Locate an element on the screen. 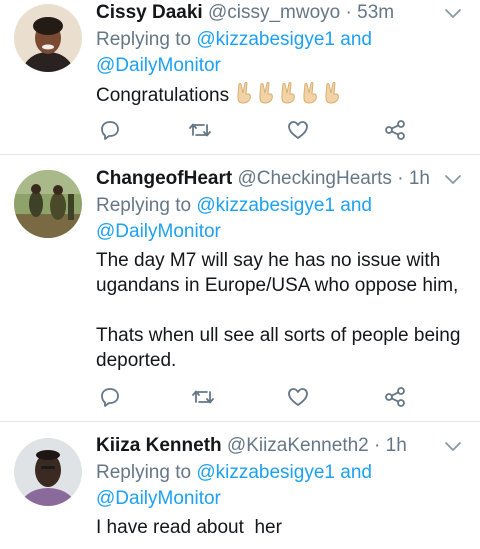 The width and height of the screenshot is (480, 549). handle: @CheckingHearts is located at coordinates (314, 178).